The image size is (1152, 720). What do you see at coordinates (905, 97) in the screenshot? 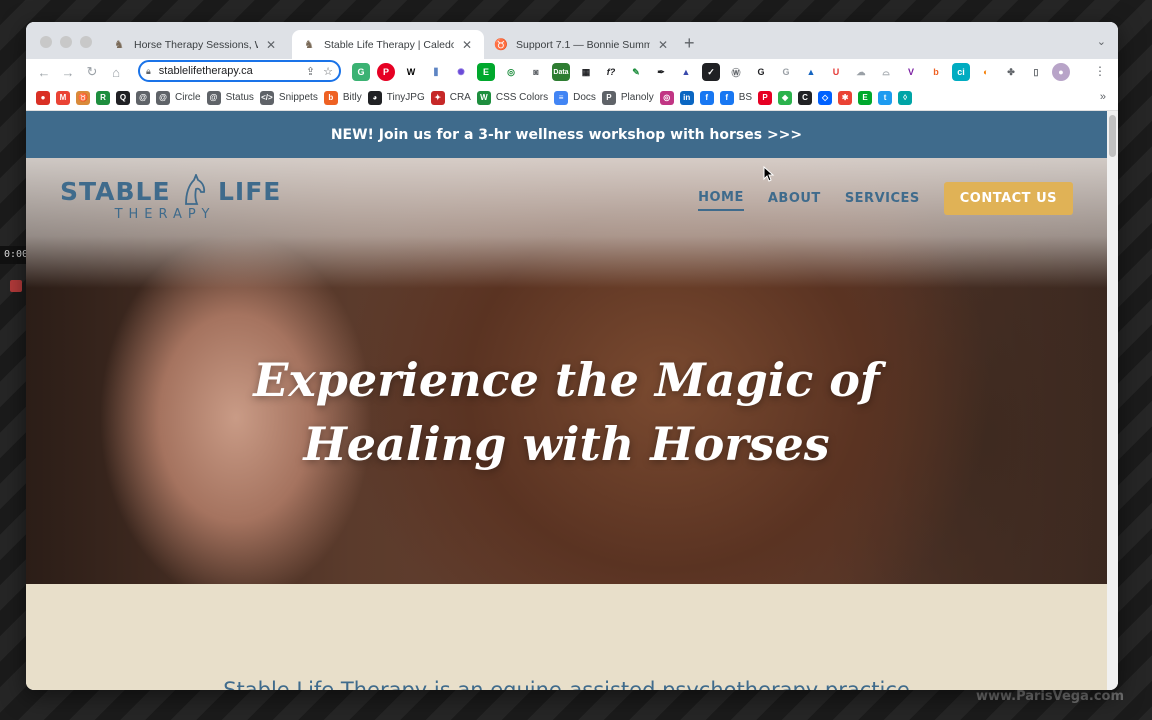
I see `bookmark-item: ◊` at bounding box center [905, 97].